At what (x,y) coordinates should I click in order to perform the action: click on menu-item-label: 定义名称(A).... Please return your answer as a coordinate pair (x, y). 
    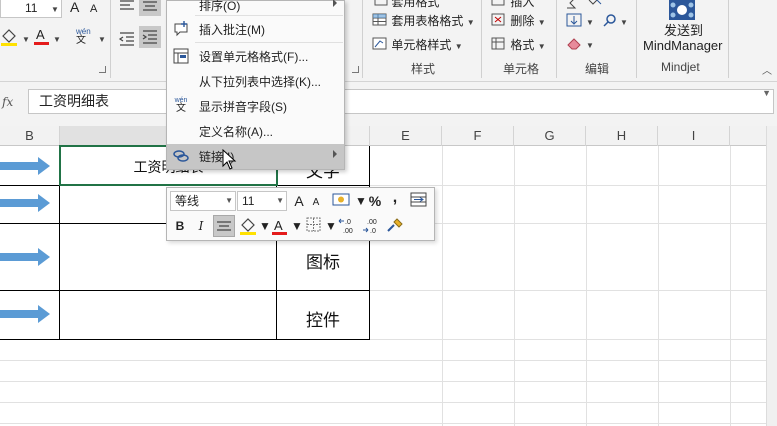
    Looking at the image, I should click on (236, 132).